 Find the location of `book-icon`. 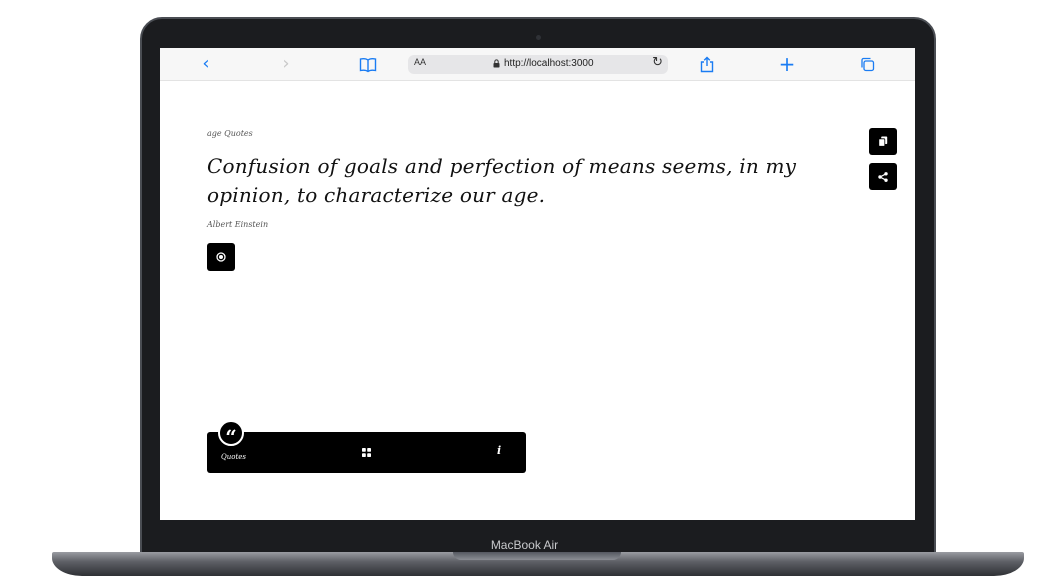

book-icon is located at coordinates (368, 65).